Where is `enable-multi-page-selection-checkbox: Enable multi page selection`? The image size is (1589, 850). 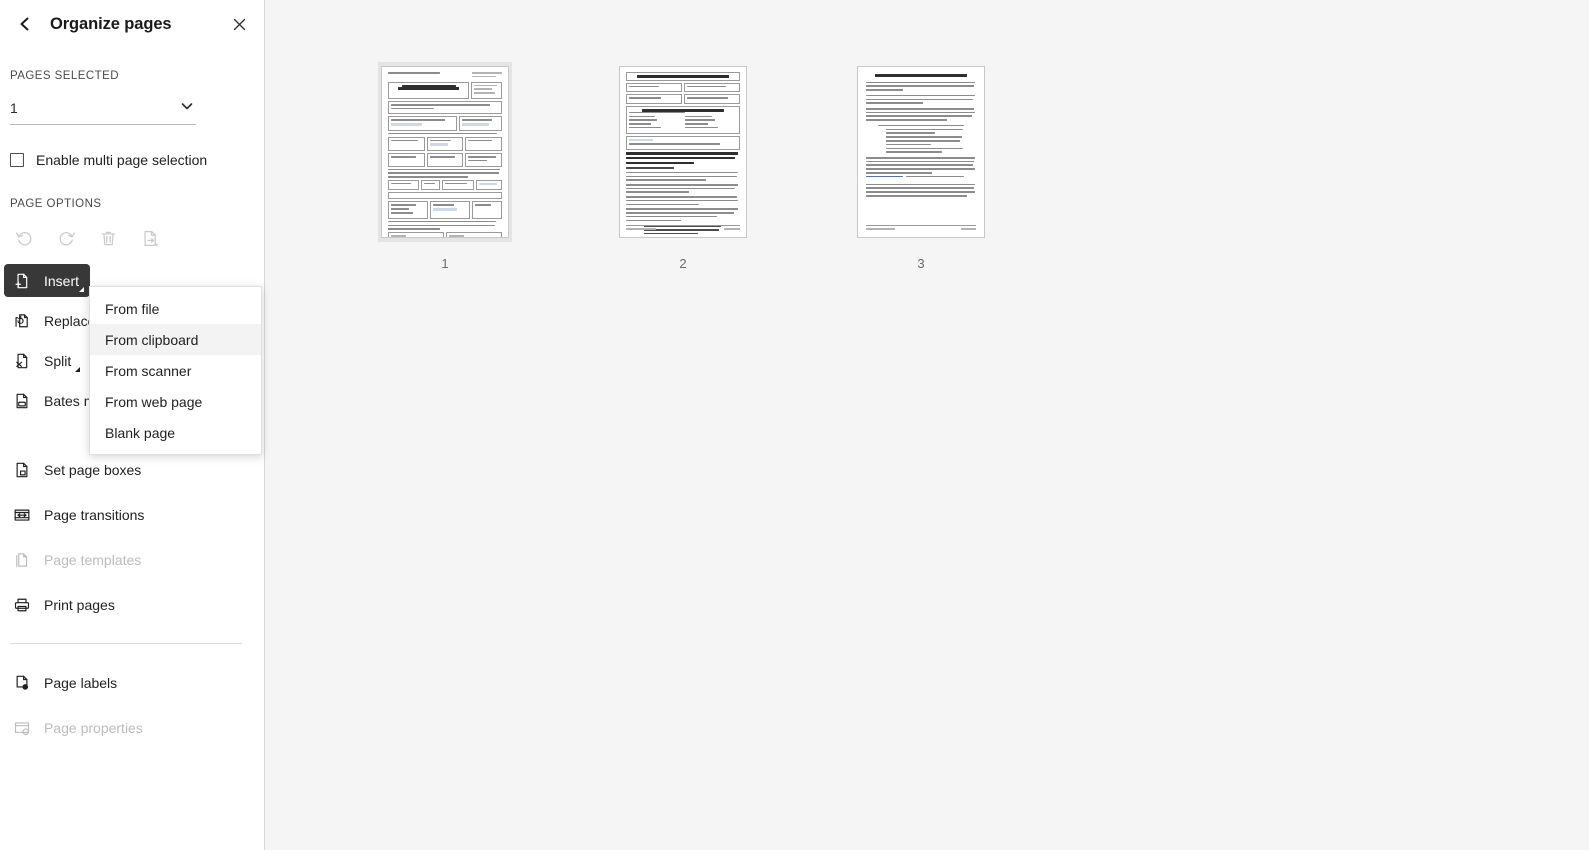
enable-multi-page-selection-checkbox: Enable multi page selection is located at coordinates (132, 160).